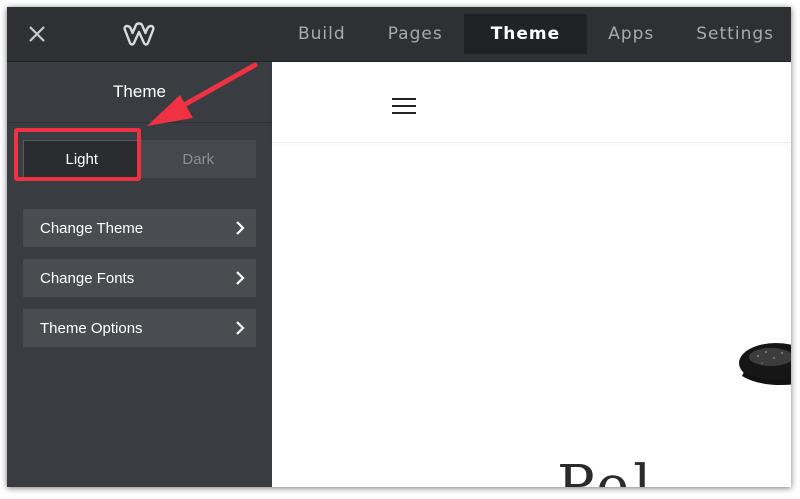 This screenshot has width=800, height=499. Describe the element at coordinates (415, 34) in the screenshot. I see `tab-pages: Pages` at that location.